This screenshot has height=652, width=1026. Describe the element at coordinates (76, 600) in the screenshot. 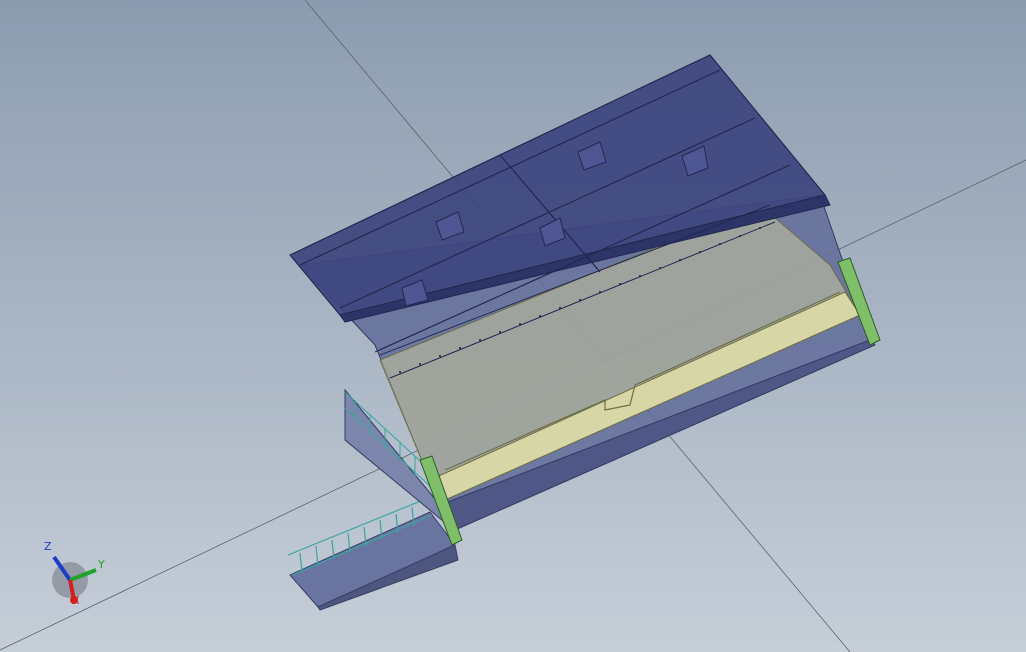

I see `triad-x-label: X` at that location.